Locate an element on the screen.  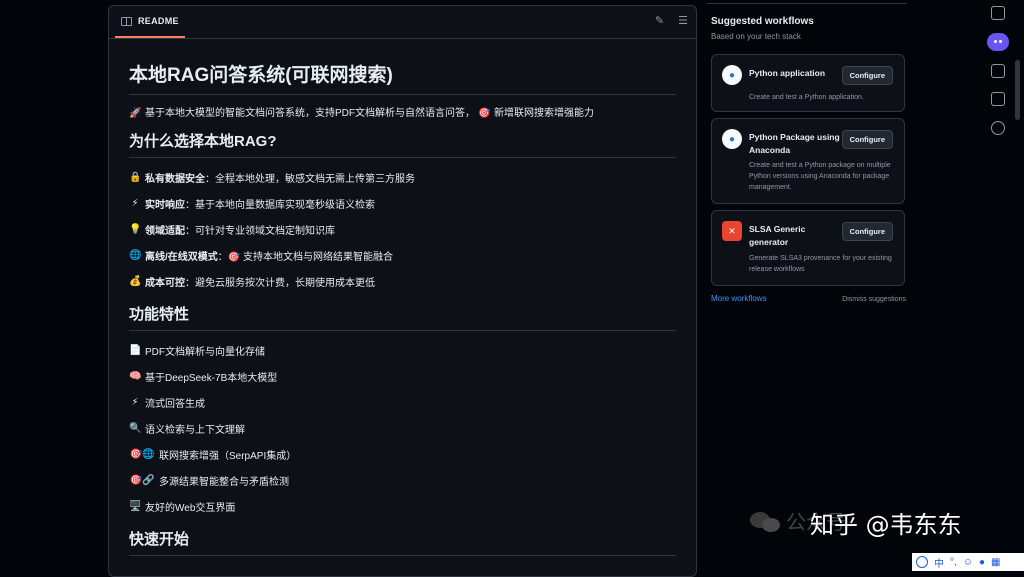
list-item: 🎯🌐 联网搜索增强（SerpAPI集成） is located at coordinates (402, 454).